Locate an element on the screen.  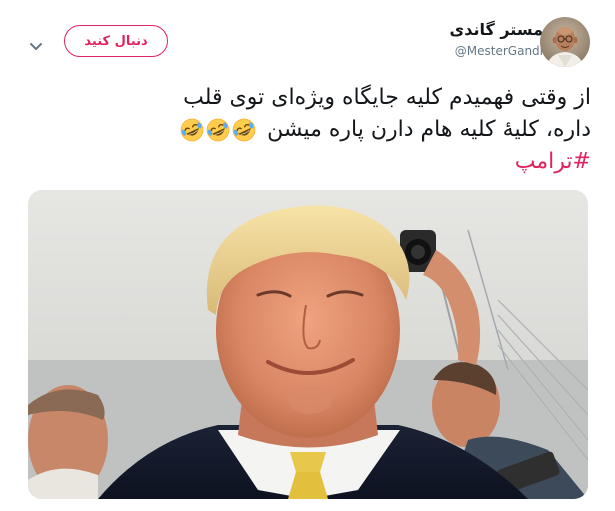
avatar is located at coordinates (565, 42).